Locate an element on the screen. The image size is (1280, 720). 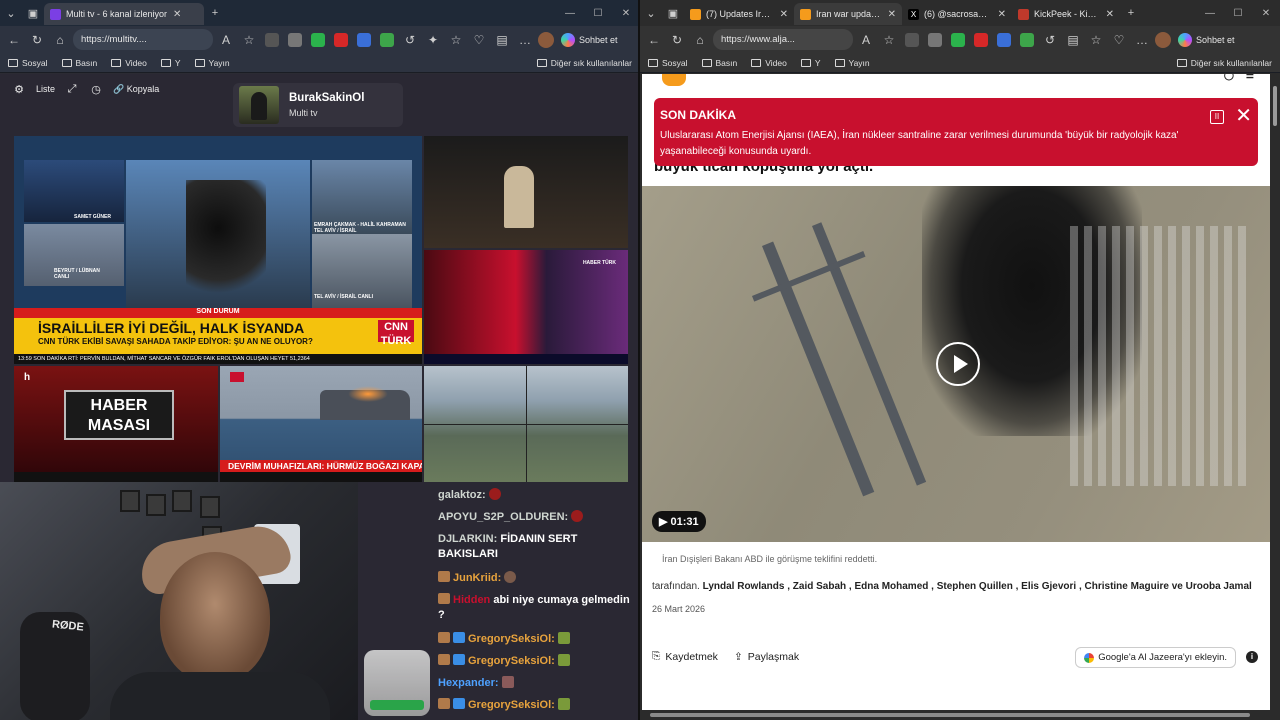
list-button: Liste is located at coordinates (45, 89).